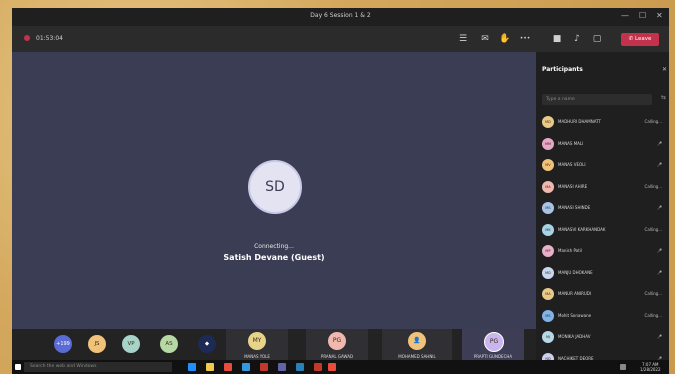  I want to click on participant-avatar: MP, so click(548, 251).